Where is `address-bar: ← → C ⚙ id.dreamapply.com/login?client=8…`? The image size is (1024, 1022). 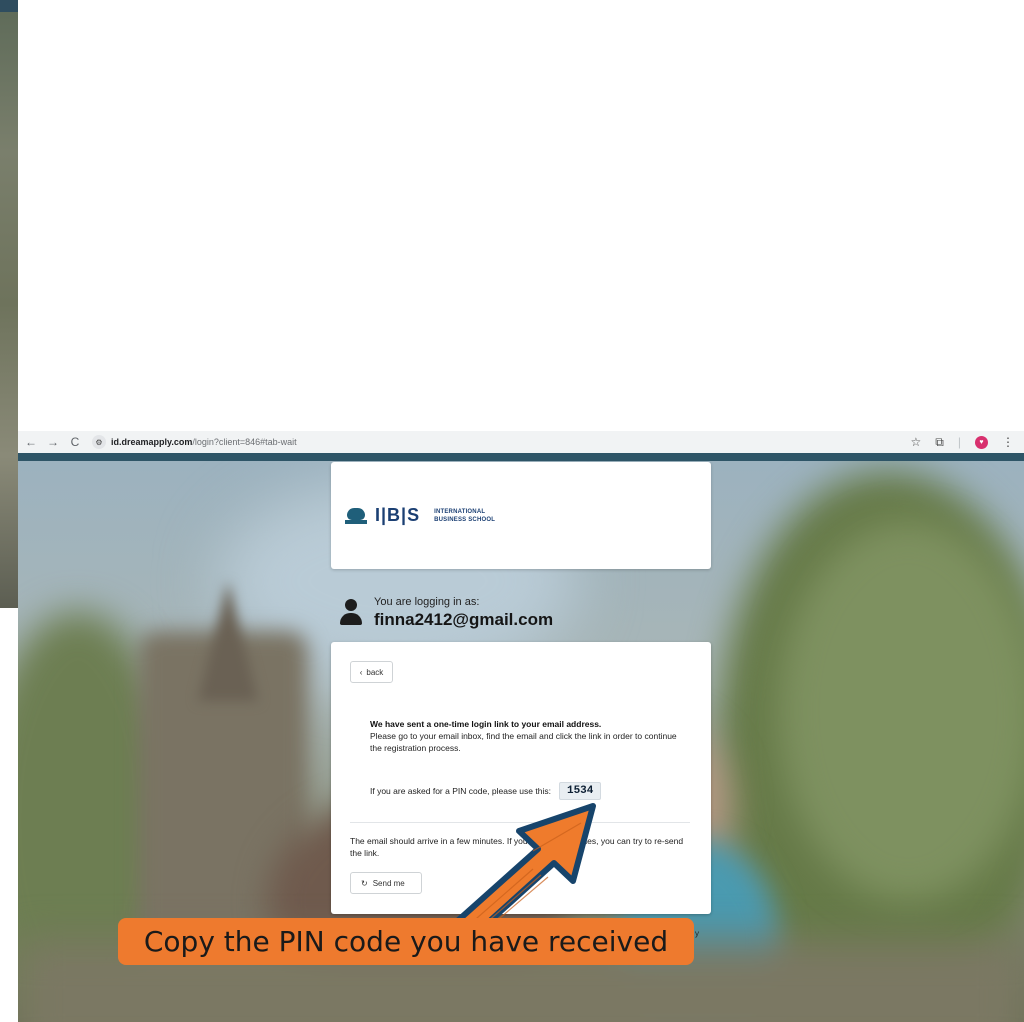 address-bar: ← → C ⚙ id.dreamapply.com/login?client=8… is located at coordinates (521, 442).